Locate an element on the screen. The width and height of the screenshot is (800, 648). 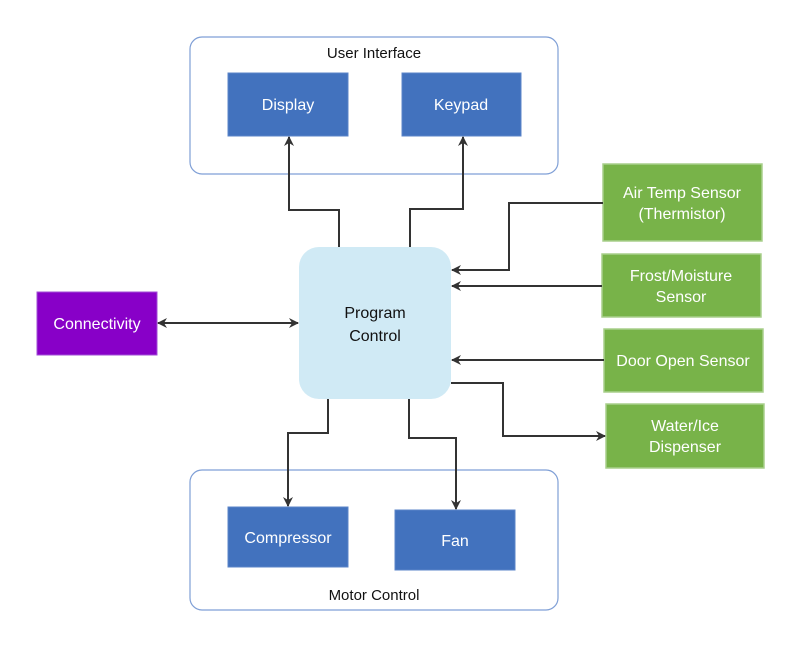
door-open-sensor-block: Door Open Sensor is located at coordinates (683, 360).